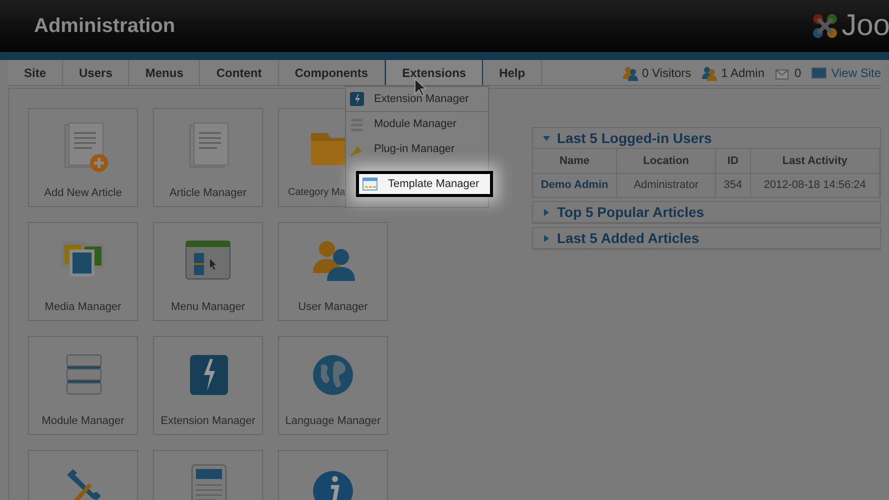  I want to click on menu-tab: Site, so click(36, 72).